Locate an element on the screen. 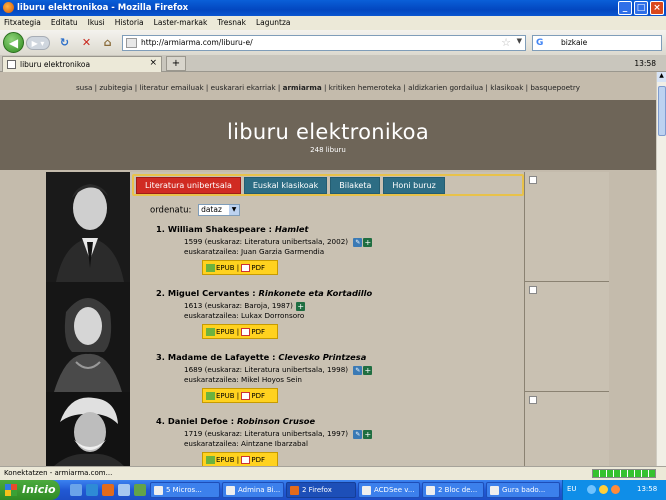 The width and height of the screenshot is (666, 500). scroll-up-icon: ▲ is located at coordinates (661, 77).